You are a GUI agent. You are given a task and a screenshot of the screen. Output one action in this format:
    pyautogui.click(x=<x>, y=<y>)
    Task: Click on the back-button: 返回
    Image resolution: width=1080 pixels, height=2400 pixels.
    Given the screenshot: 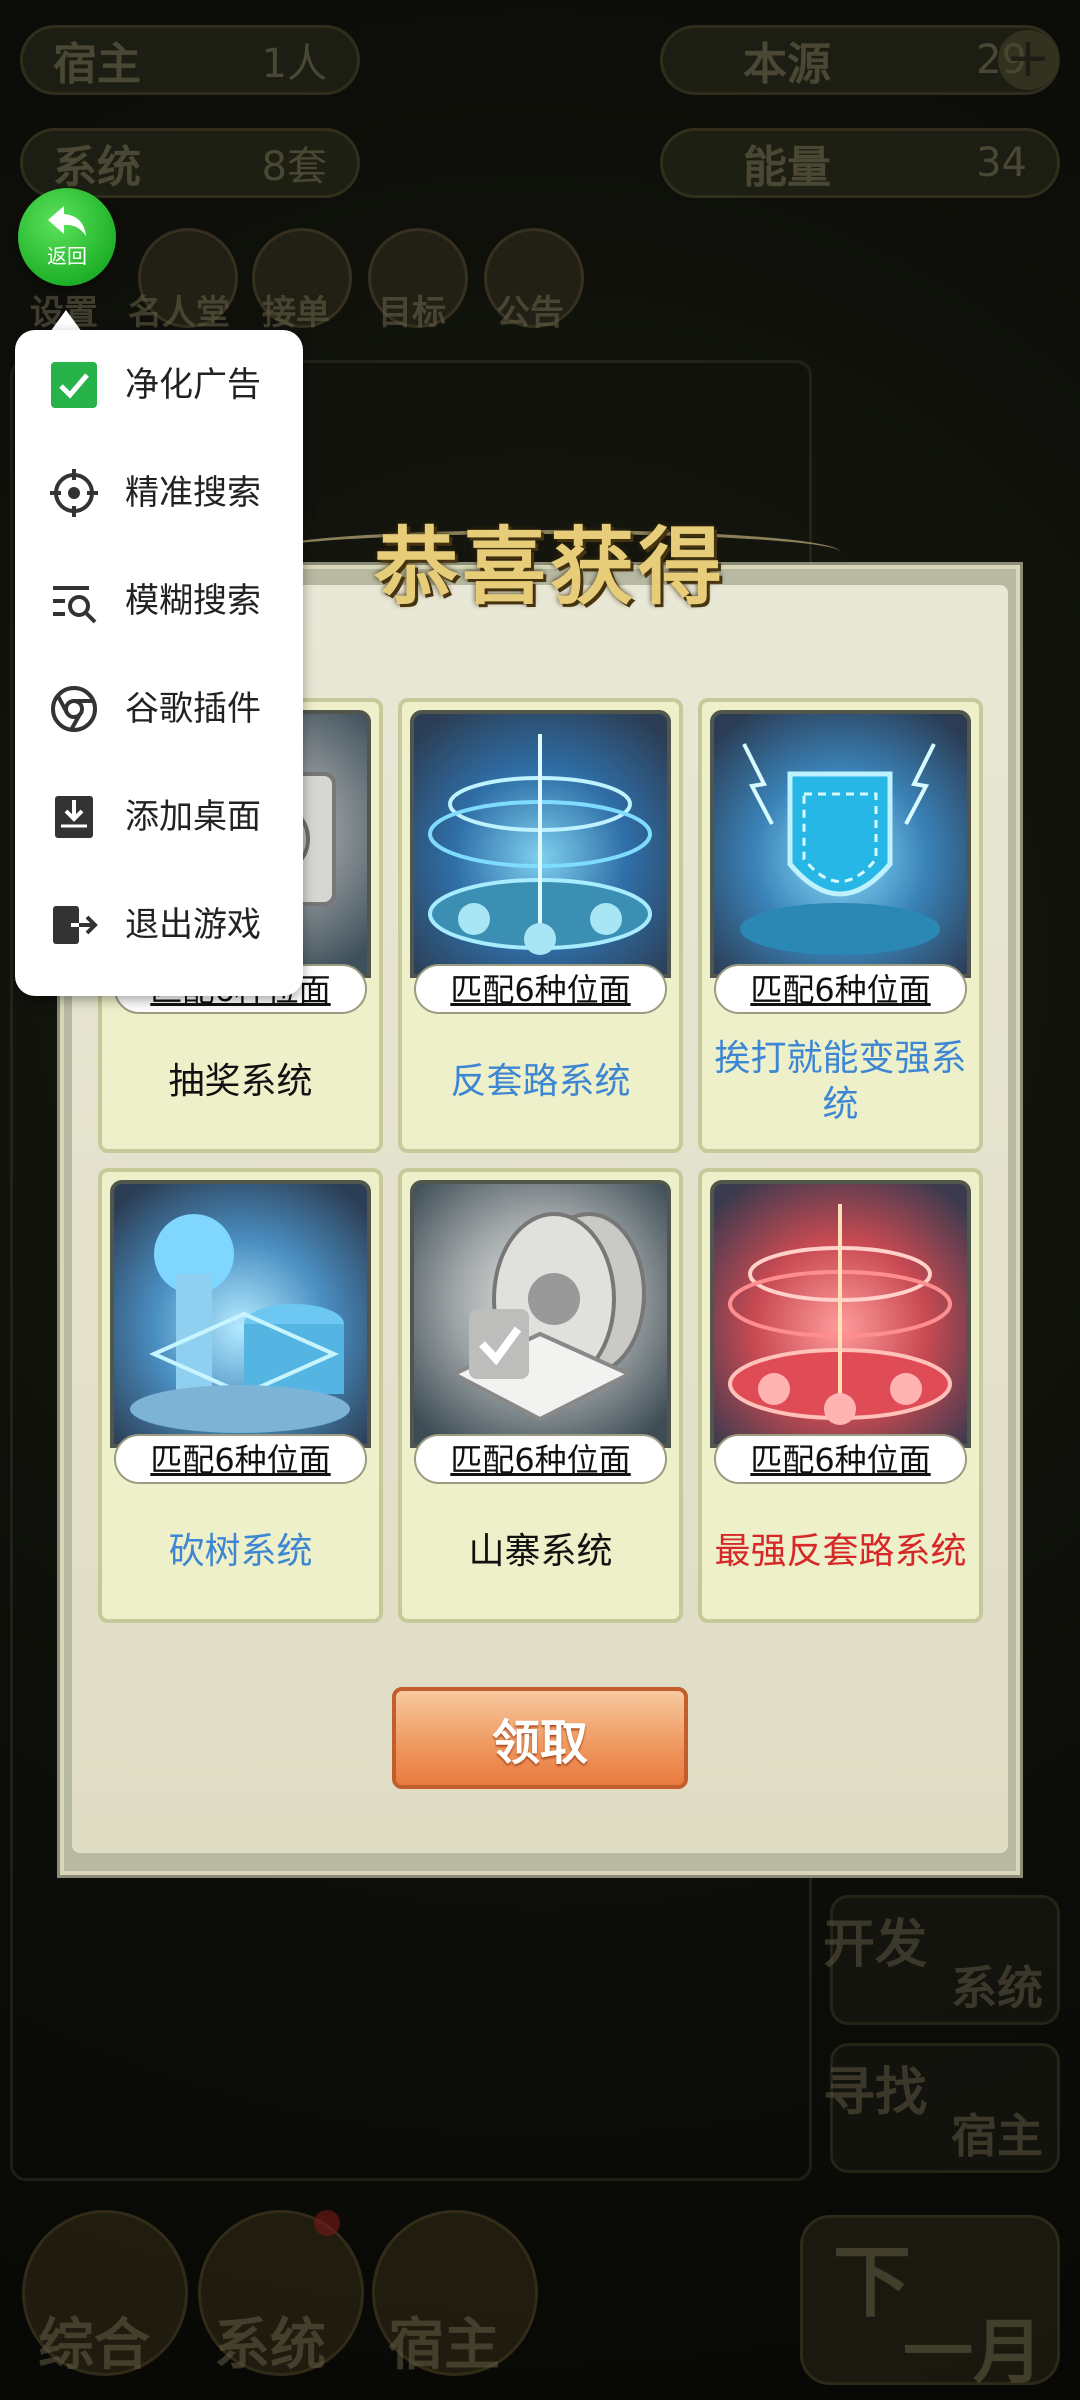 What is the action you would take?
    pyautogui.click(x=67, y=237)
    